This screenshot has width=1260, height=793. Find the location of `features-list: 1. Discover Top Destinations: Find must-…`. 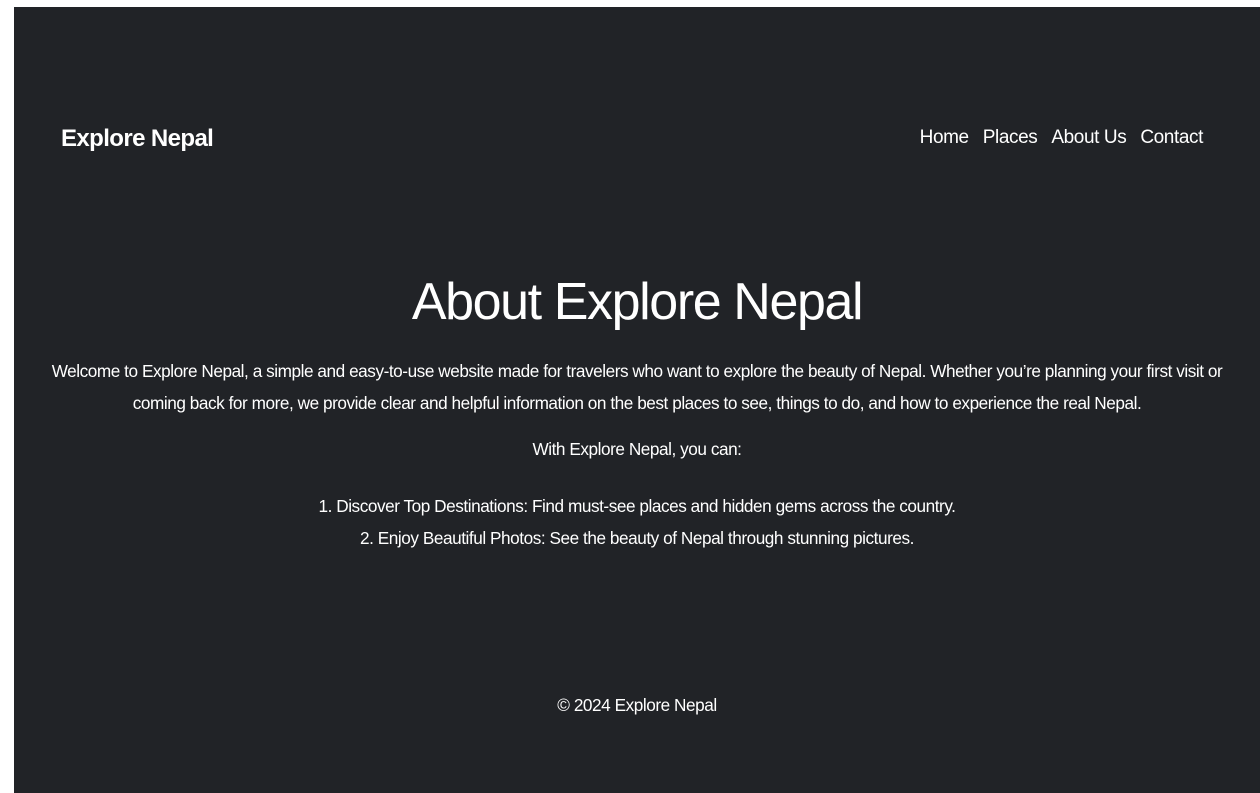

features-list: 1. Discover Top Destinations: Find must-… is located at coordinates (637, 522).